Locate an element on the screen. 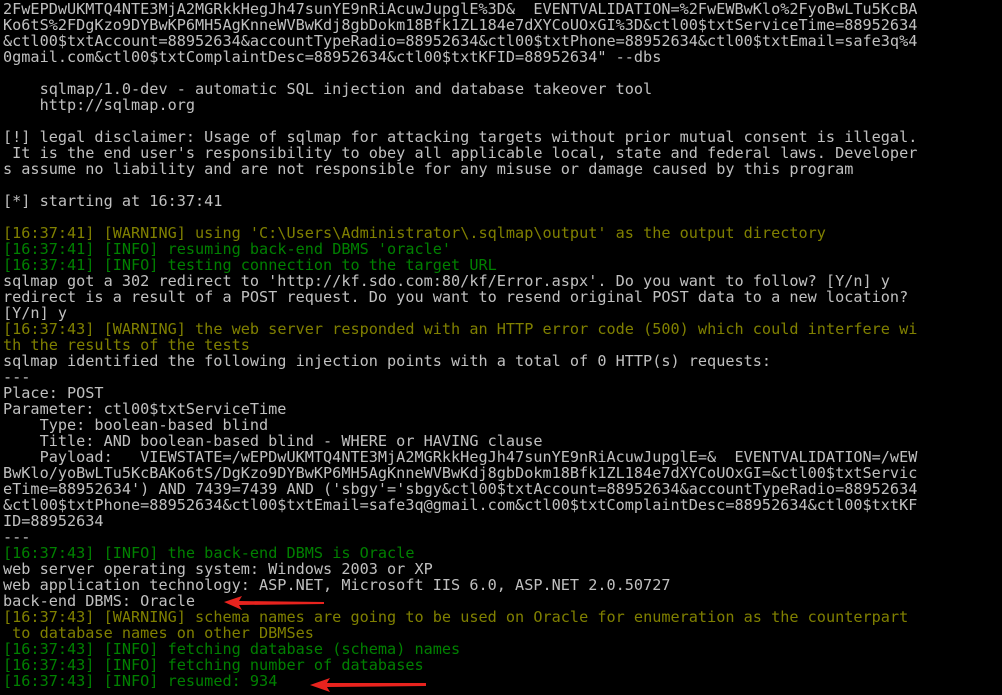  terminal-line: [Y/n] y is located at coordinates (502, 313).